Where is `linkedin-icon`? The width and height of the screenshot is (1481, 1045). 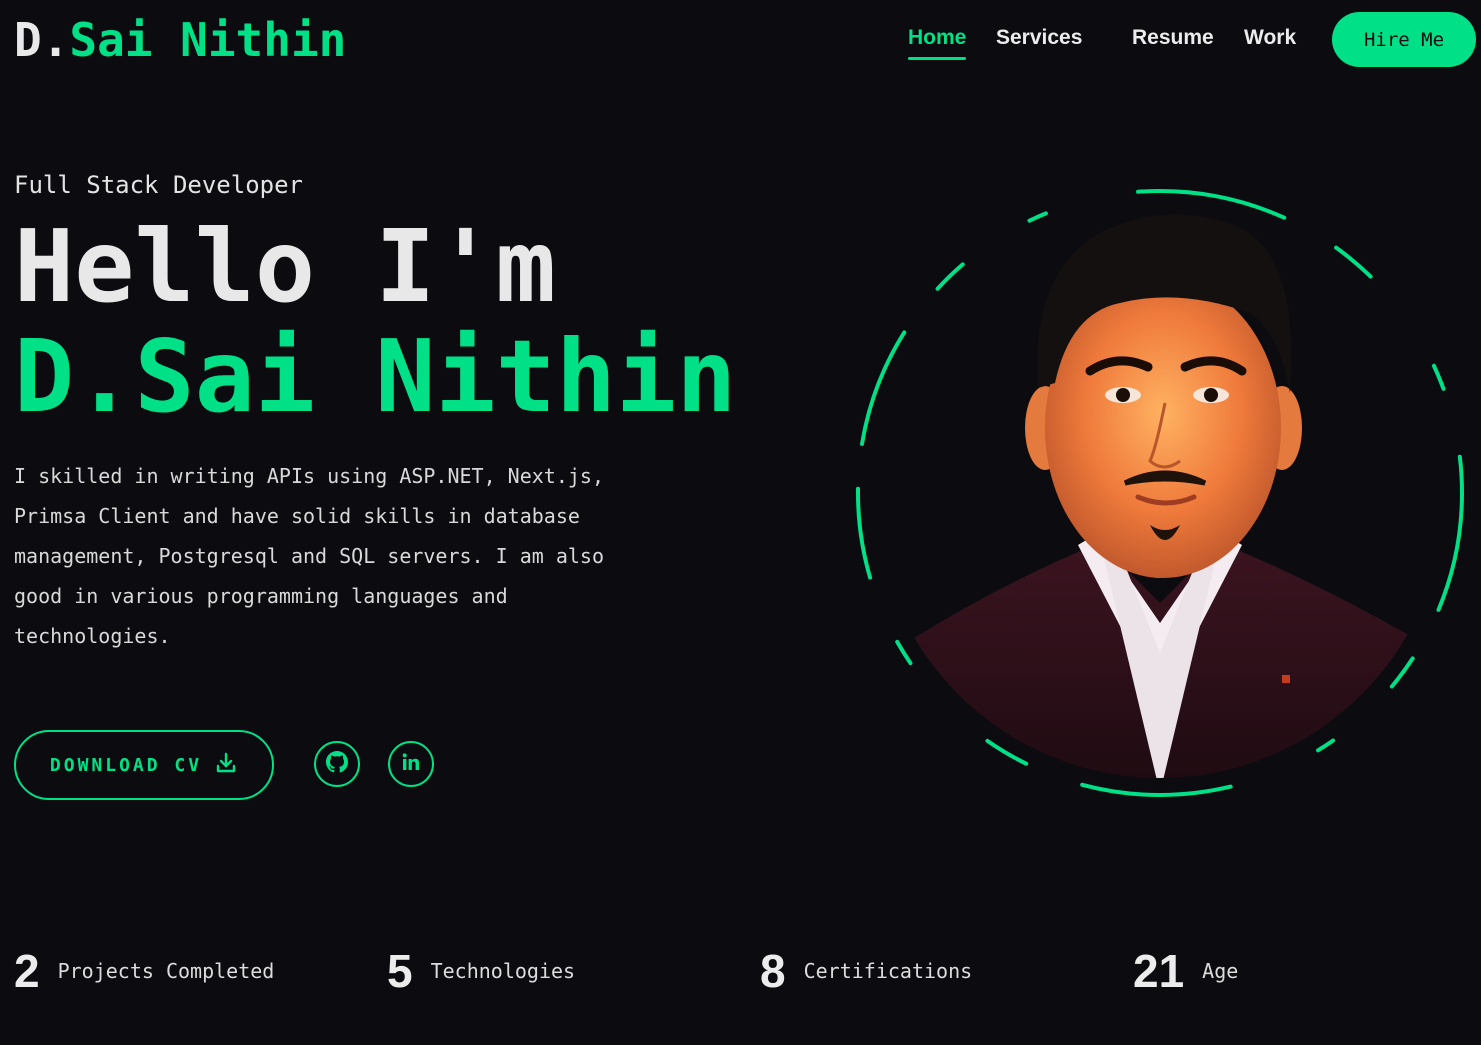
linkedin-icon is located at coordinates (411, 764).